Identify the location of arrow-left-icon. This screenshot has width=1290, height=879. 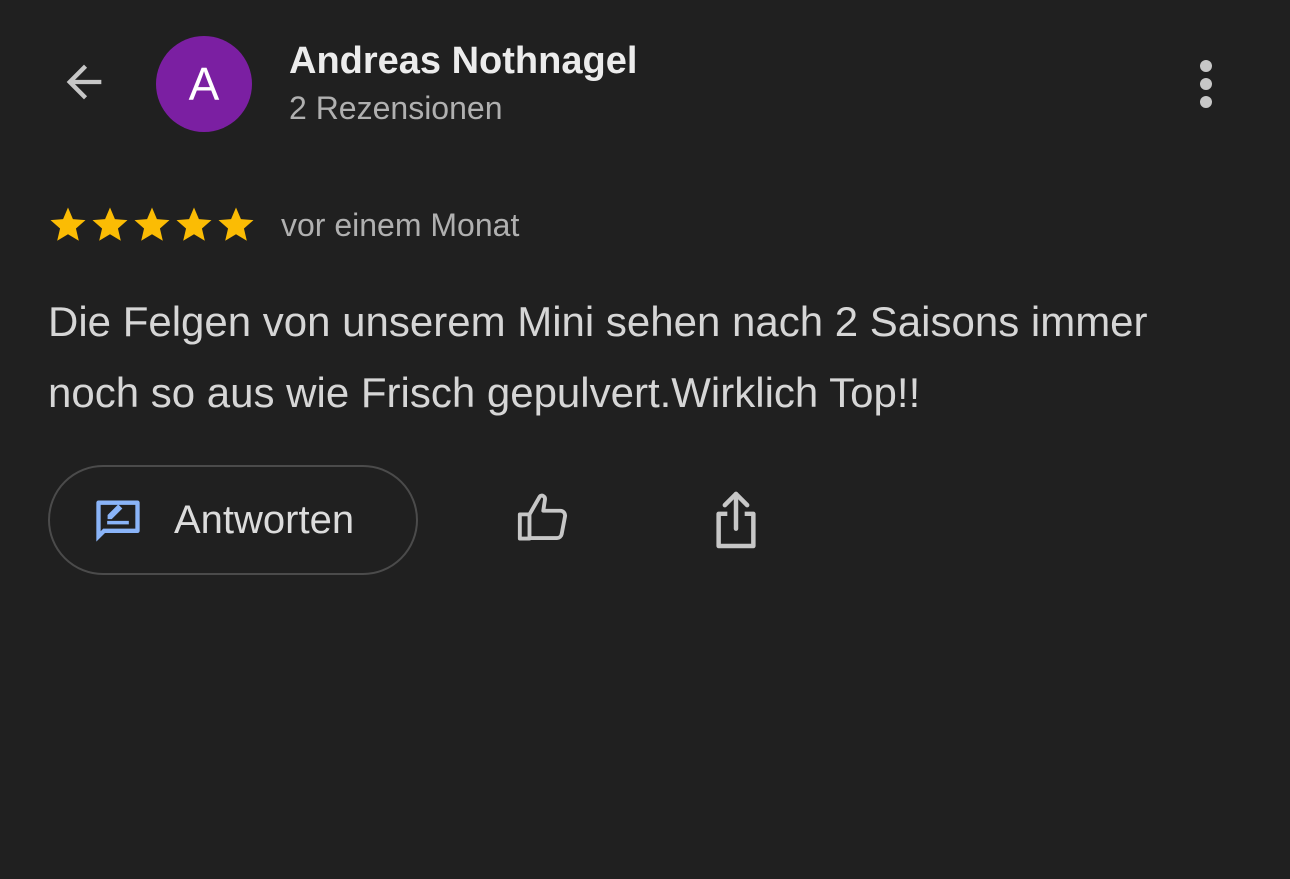
(84, 82).